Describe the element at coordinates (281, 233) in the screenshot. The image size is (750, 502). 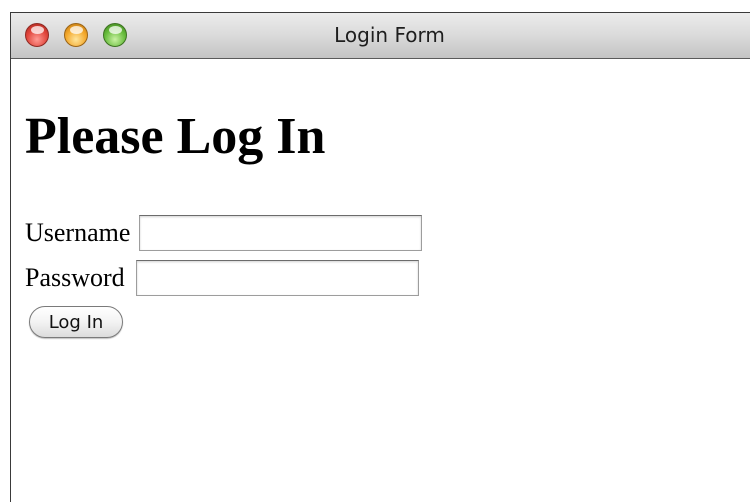
I see `username-field` at that location.